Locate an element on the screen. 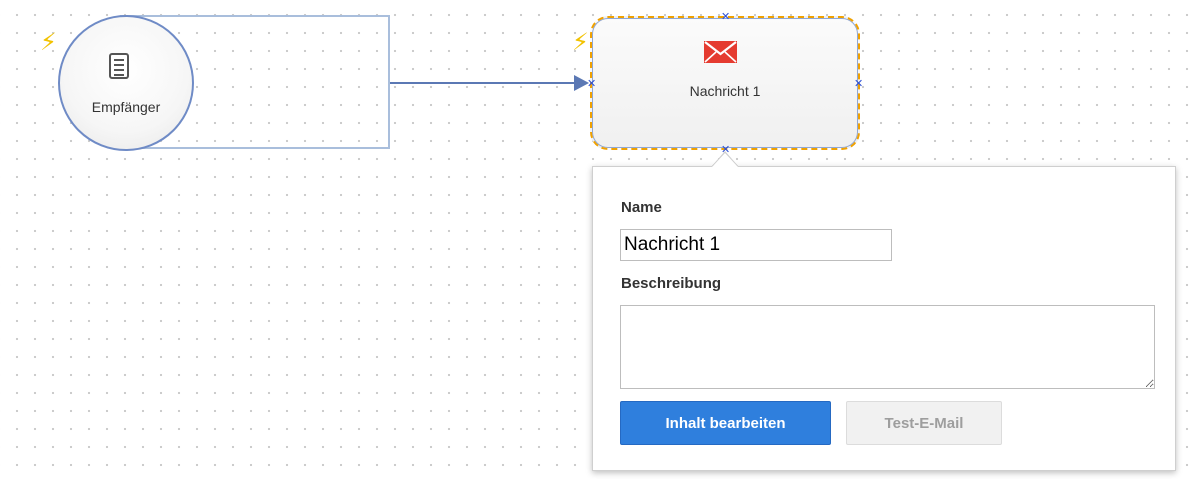 The height and width of the screenshot is (479, 1189). panel-pointer-fill is located at coordinates (725, 160).